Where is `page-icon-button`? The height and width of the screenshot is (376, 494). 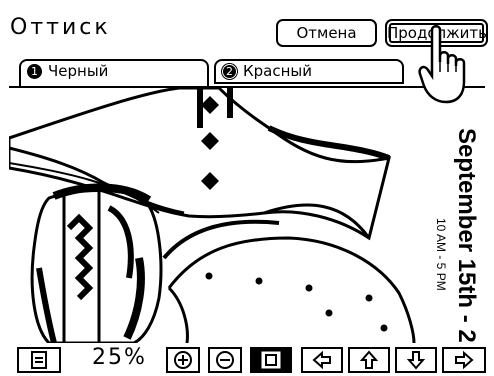 page-icon-button is located at coordinates (39, 360).